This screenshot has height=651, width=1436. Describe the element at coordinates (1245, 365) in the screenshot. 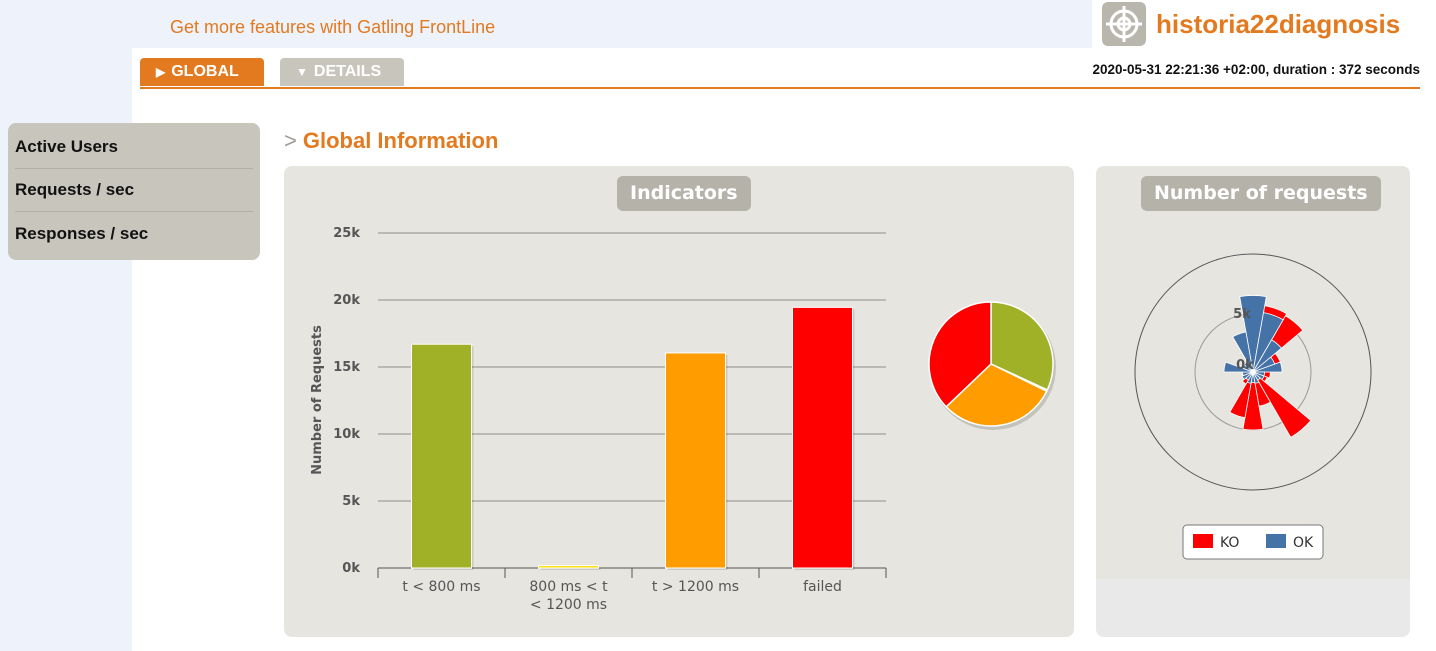

I see `radial-tick-label: 0k` at that location.